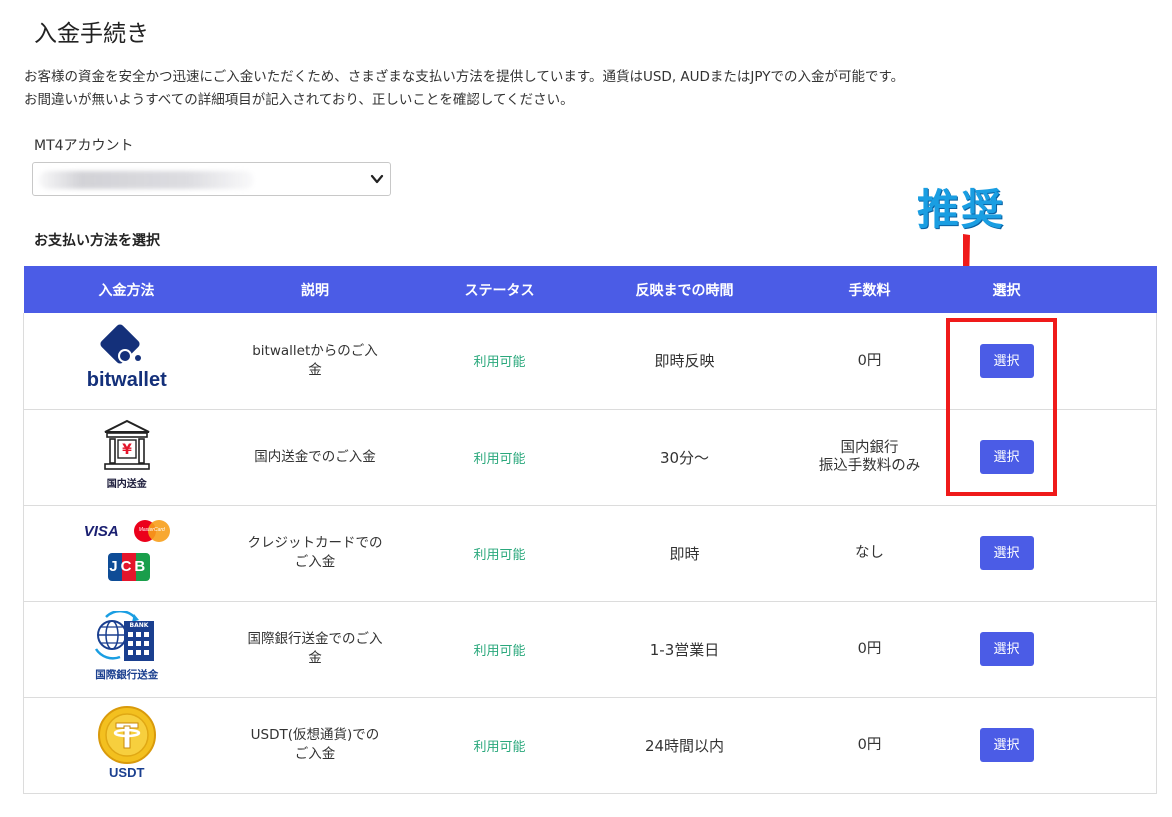 The height and width of the screenshot is (817, 1172). I want to click on account-select, so click(211, 179).